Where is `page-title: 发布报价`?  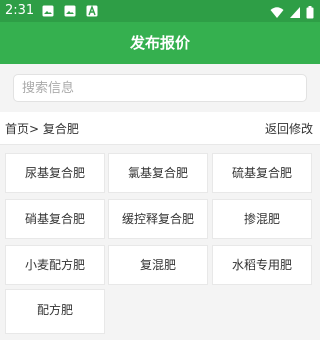
page-title: 发布报价 is located at coordinates (159, 43).